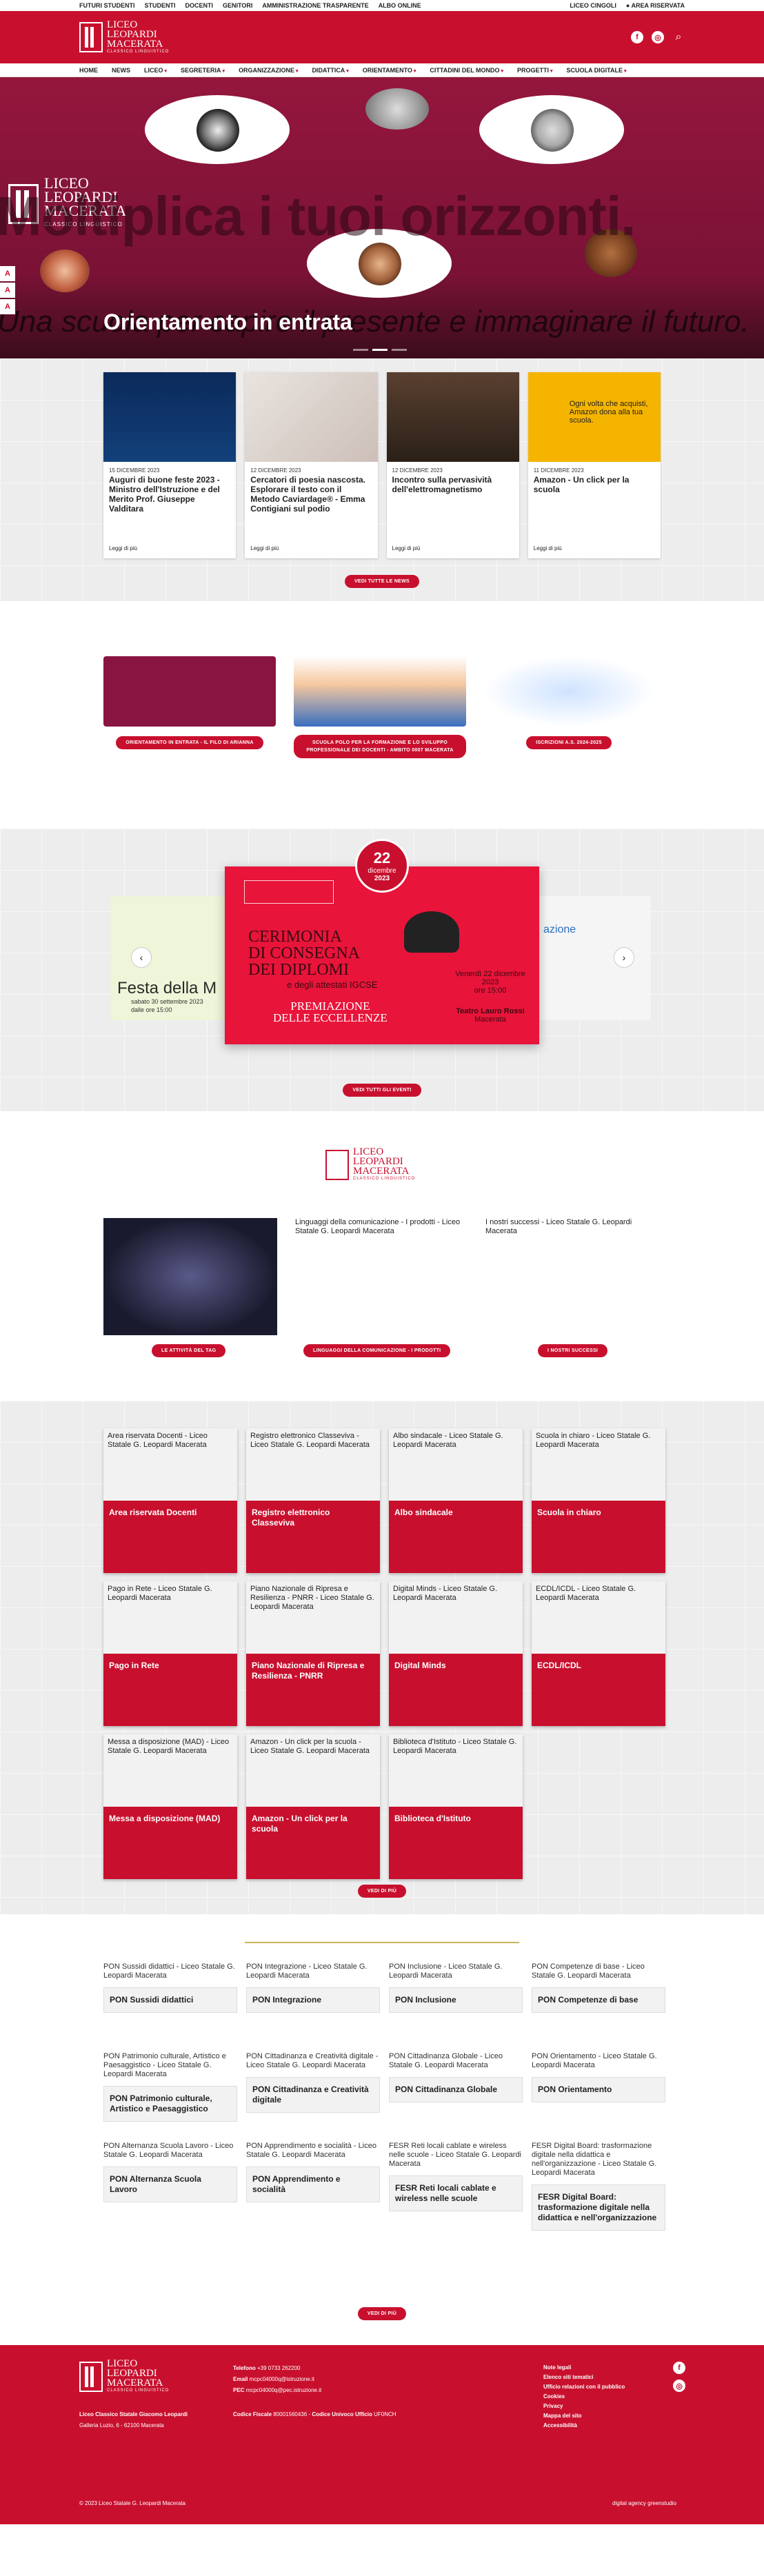 The height and width of the screenshot is (2576, 764). What do you see at coordinates (121, 70) in the screenshot?
I see `nav-news: NEWS` at bounding box center [121, 70].